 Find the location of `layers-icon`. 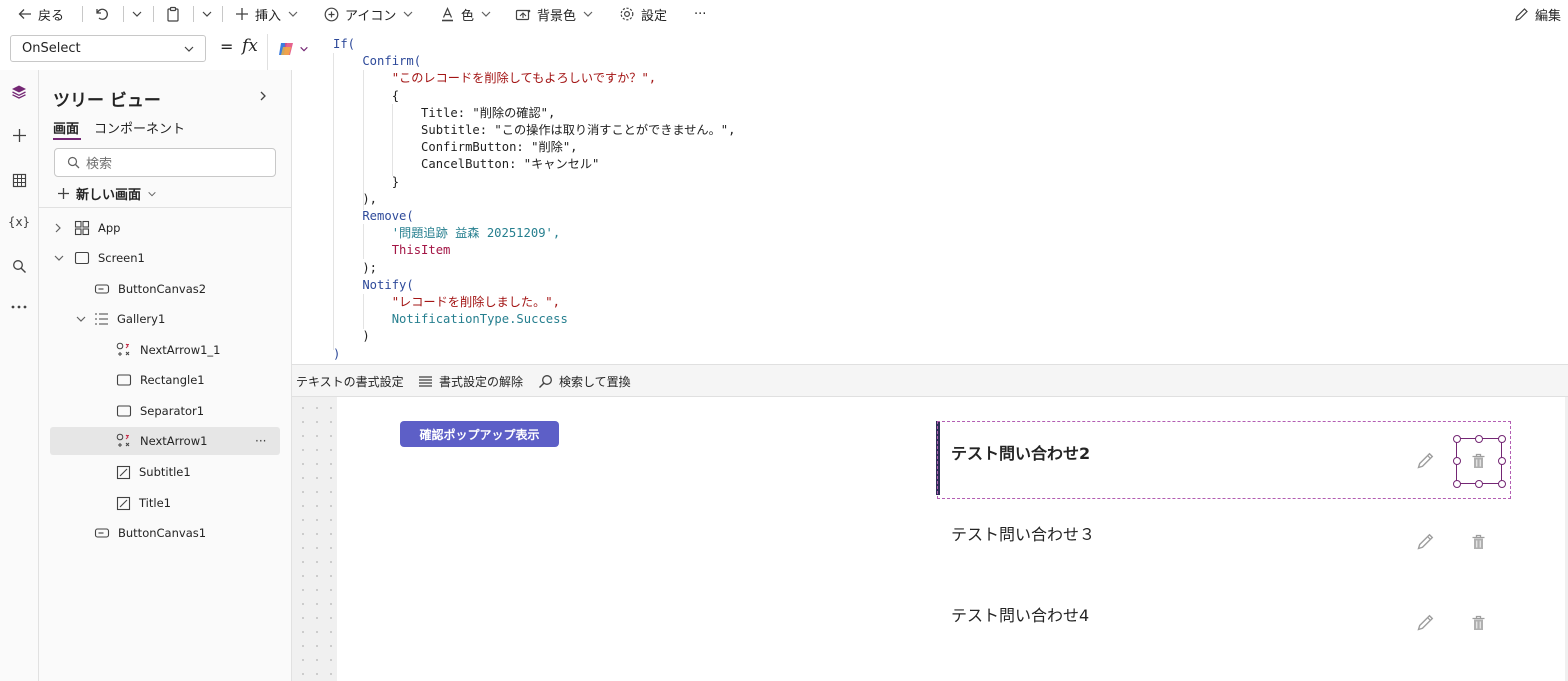

layers-icon is located at coordinates (19, 92).